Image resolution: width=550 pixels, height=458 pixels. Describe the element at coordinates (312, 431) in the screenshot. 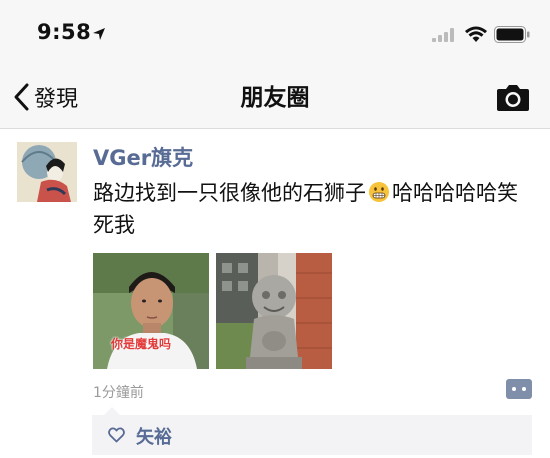

I see `likes-box: 矢裕` at that location.